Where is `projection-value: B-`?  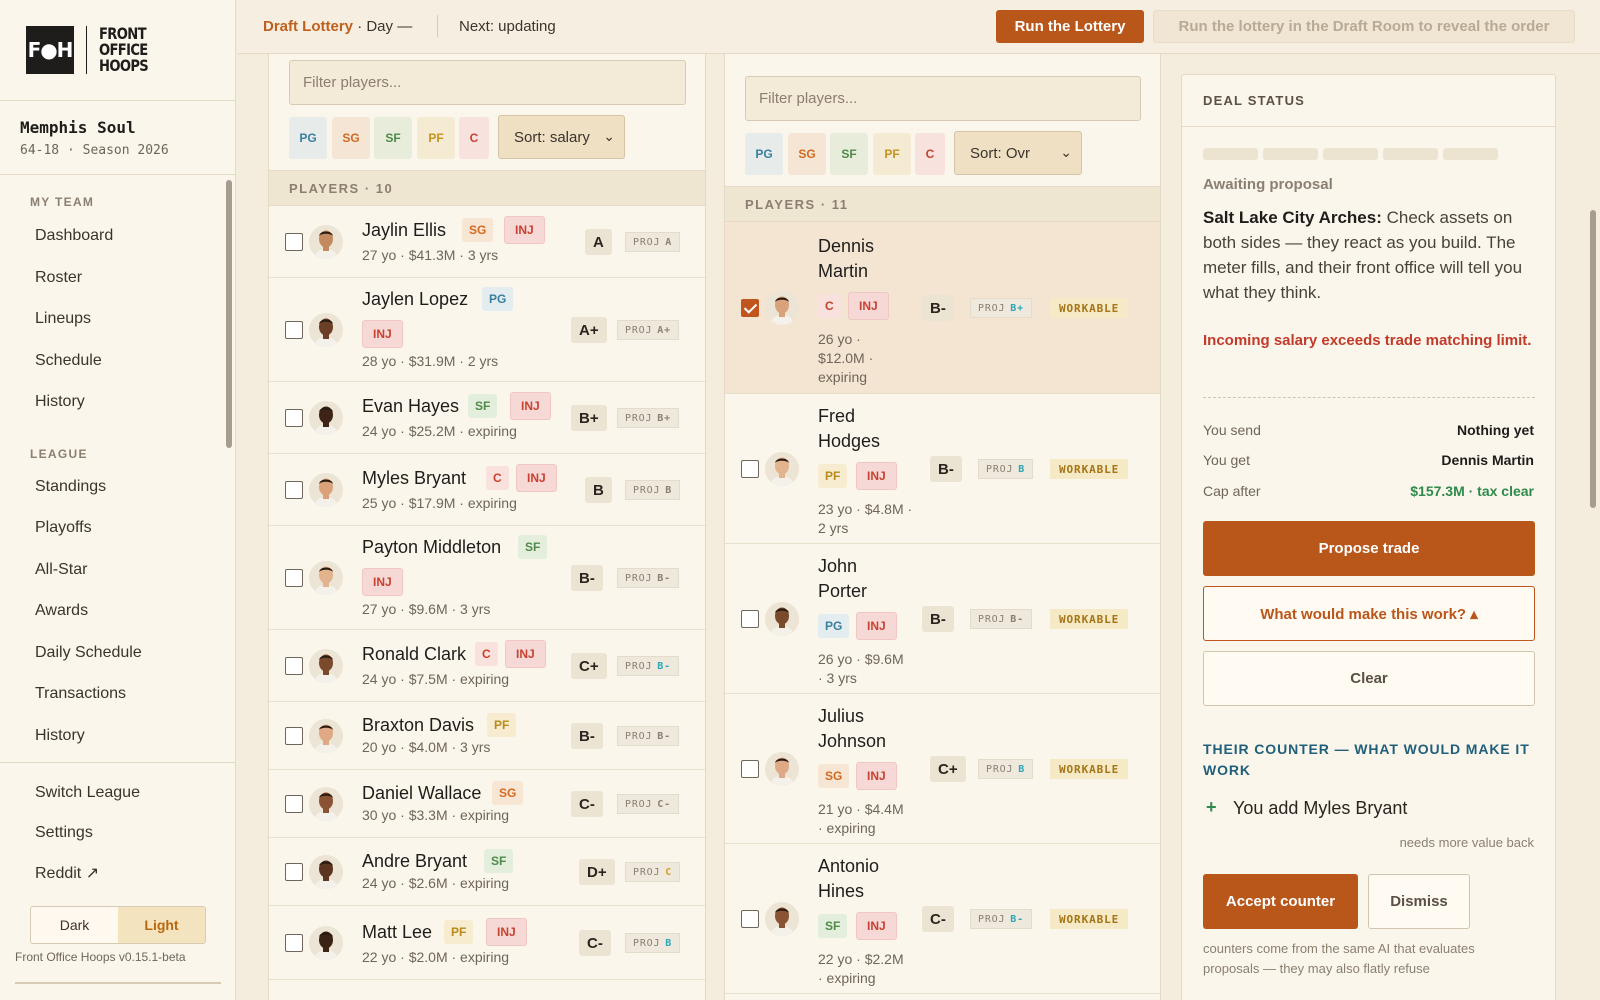
projection-value: B- is located at coordinates (664, 578).